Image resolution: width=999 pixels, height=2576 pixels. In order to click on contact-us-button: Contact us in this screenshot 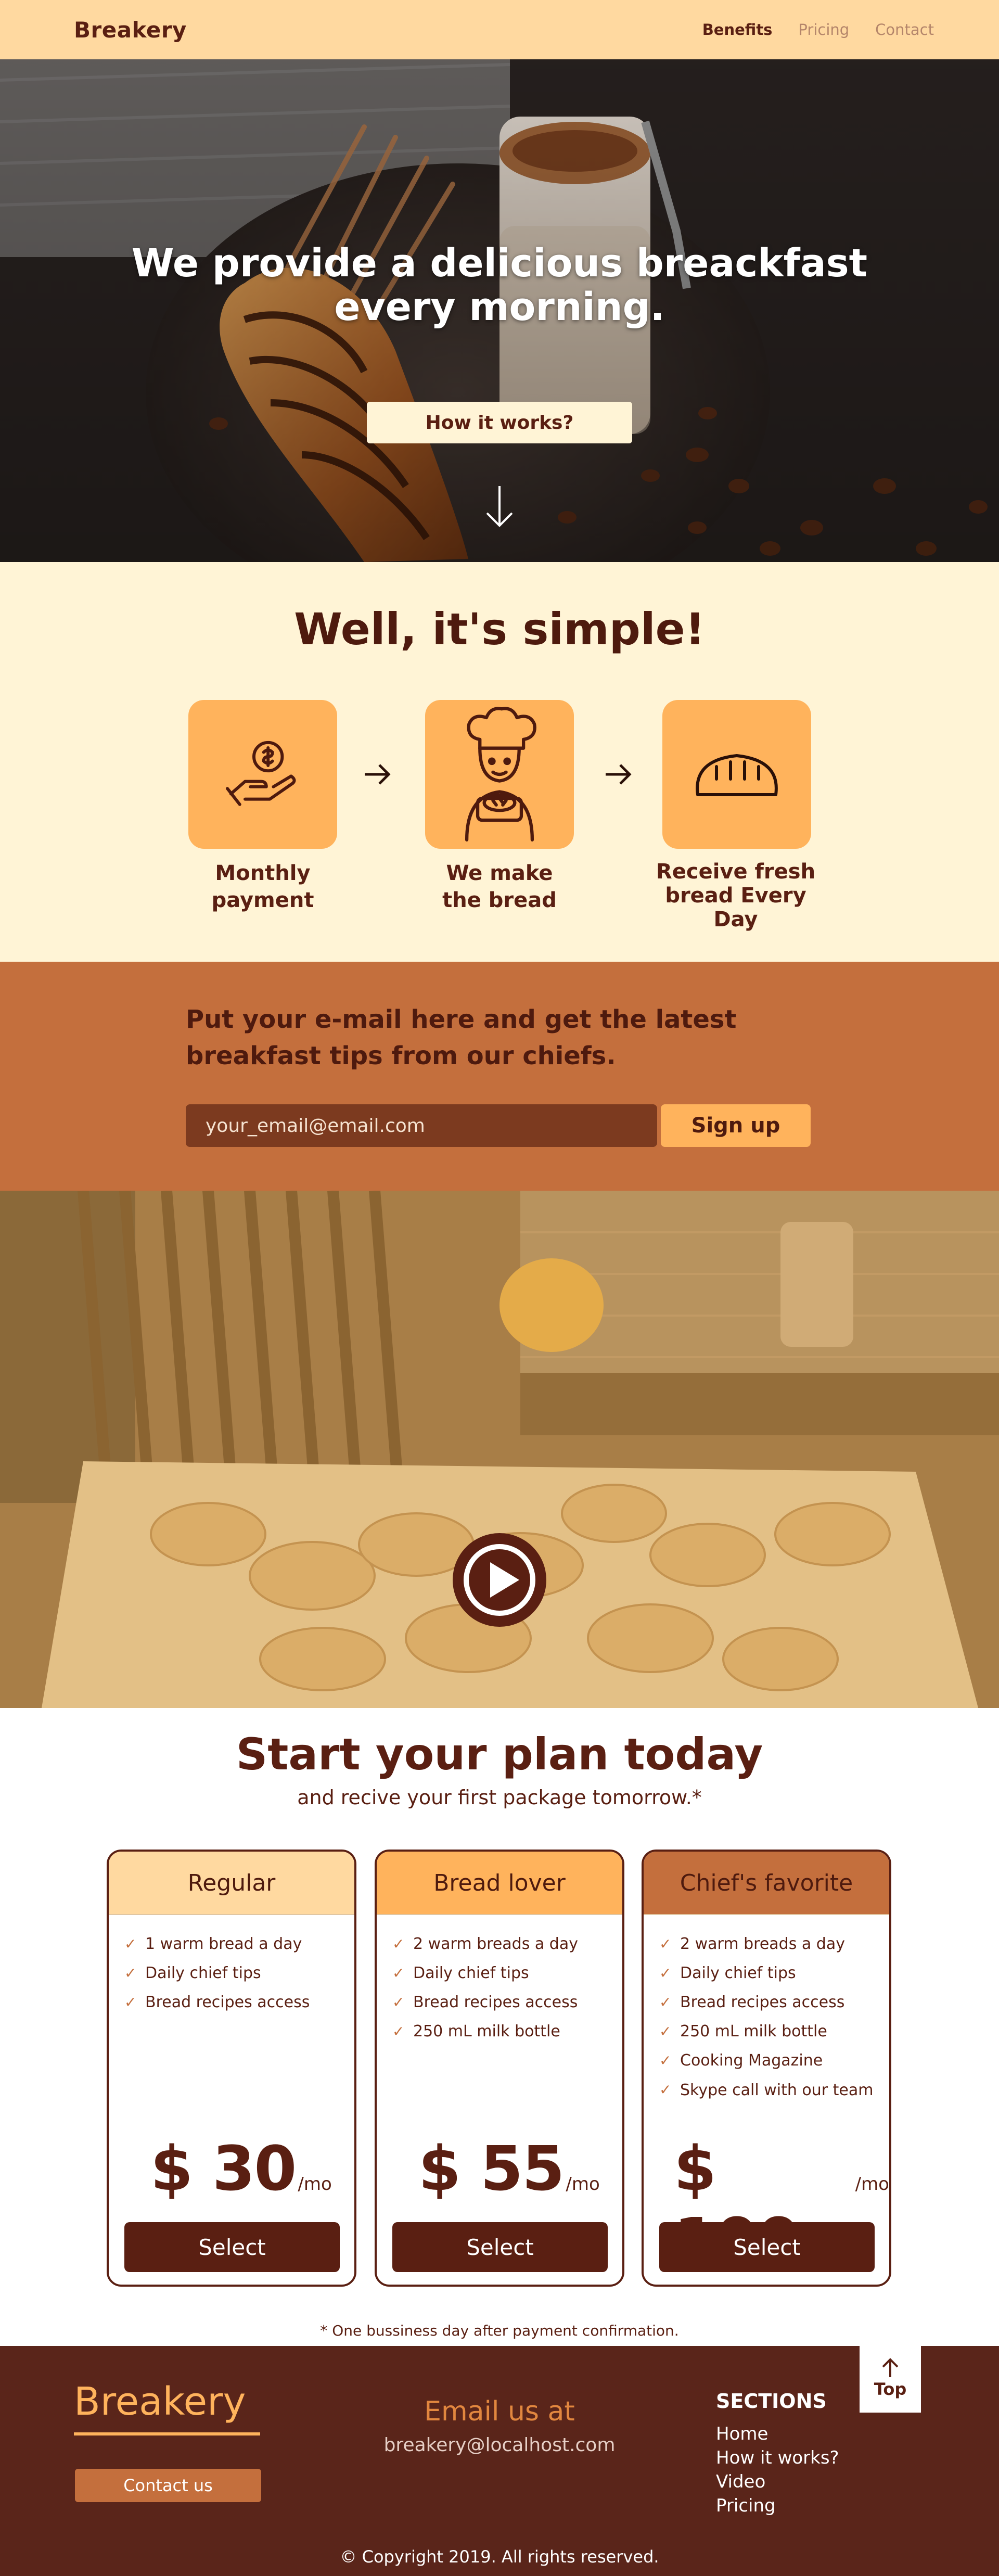, I will do `click(168, 2485)`.